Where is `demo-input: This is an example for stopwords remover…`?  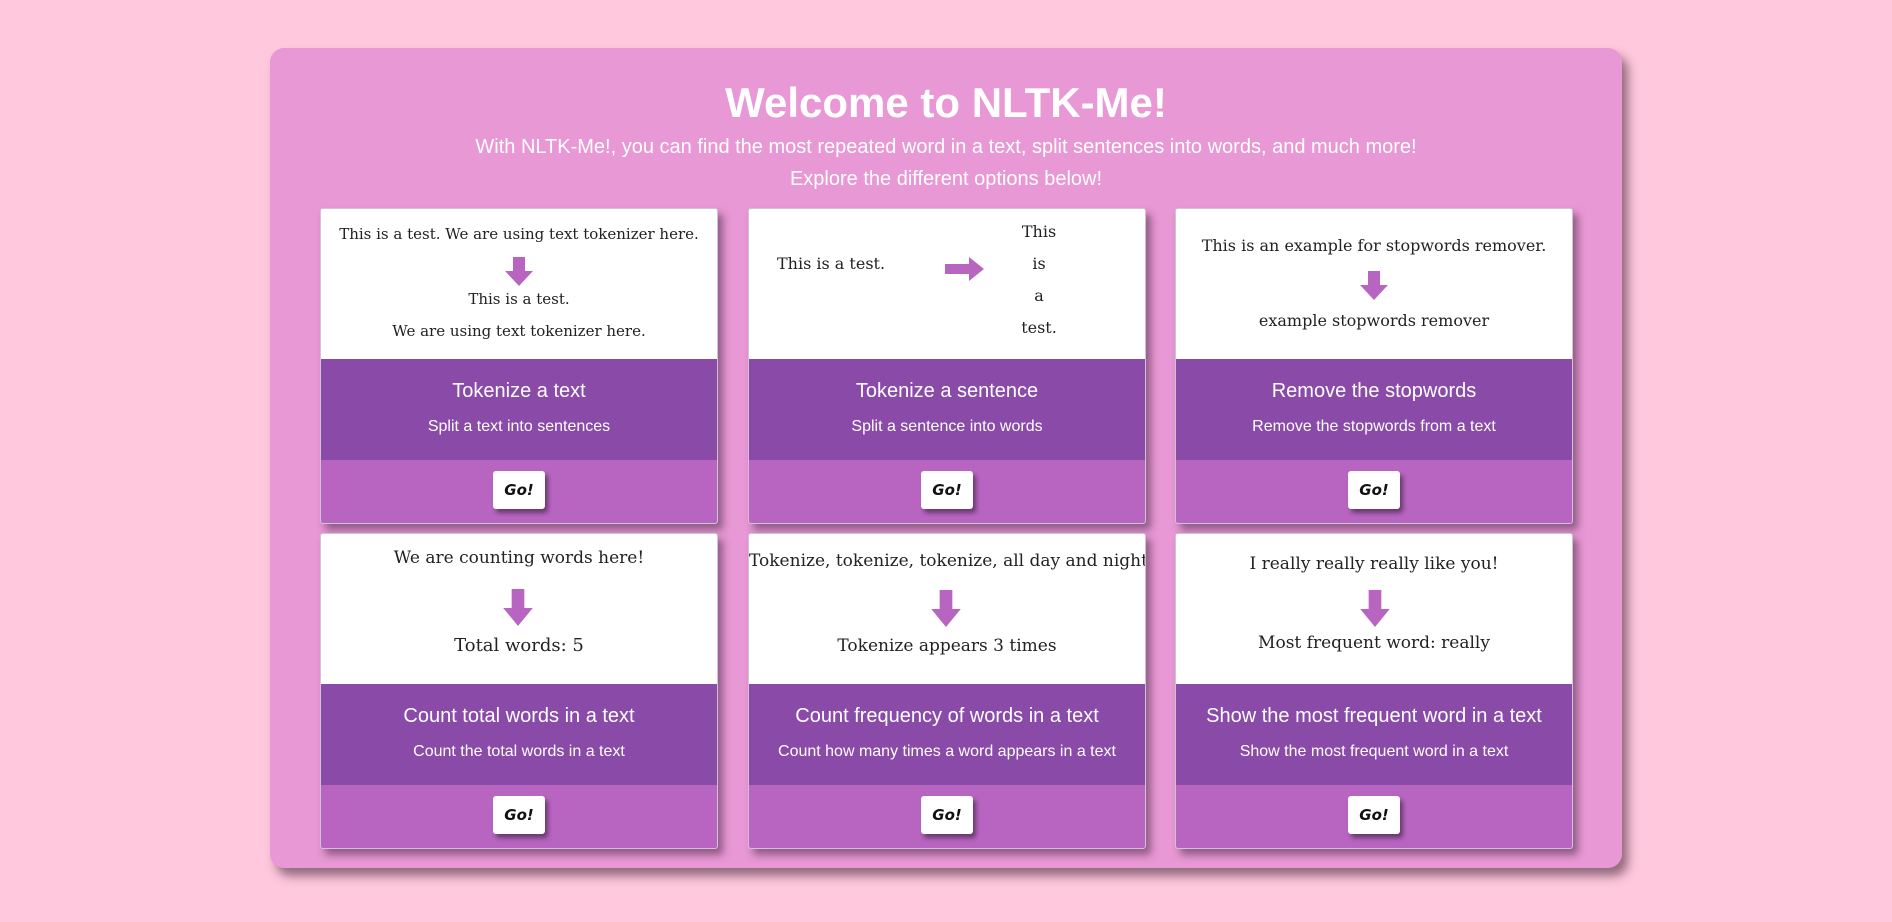 demo-input: This is an example for stopwords remover… is located at coordinates (1374, 245).